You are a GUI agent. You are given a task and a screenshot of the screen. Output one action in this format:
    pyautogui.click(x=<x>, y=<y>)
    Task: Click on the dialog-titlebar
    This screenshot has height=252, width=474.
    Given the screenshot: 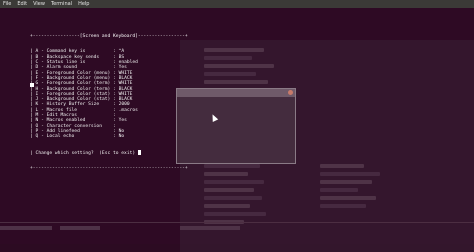 What is the action you would take?
    pyautogui.click(x=236, y=93)
    